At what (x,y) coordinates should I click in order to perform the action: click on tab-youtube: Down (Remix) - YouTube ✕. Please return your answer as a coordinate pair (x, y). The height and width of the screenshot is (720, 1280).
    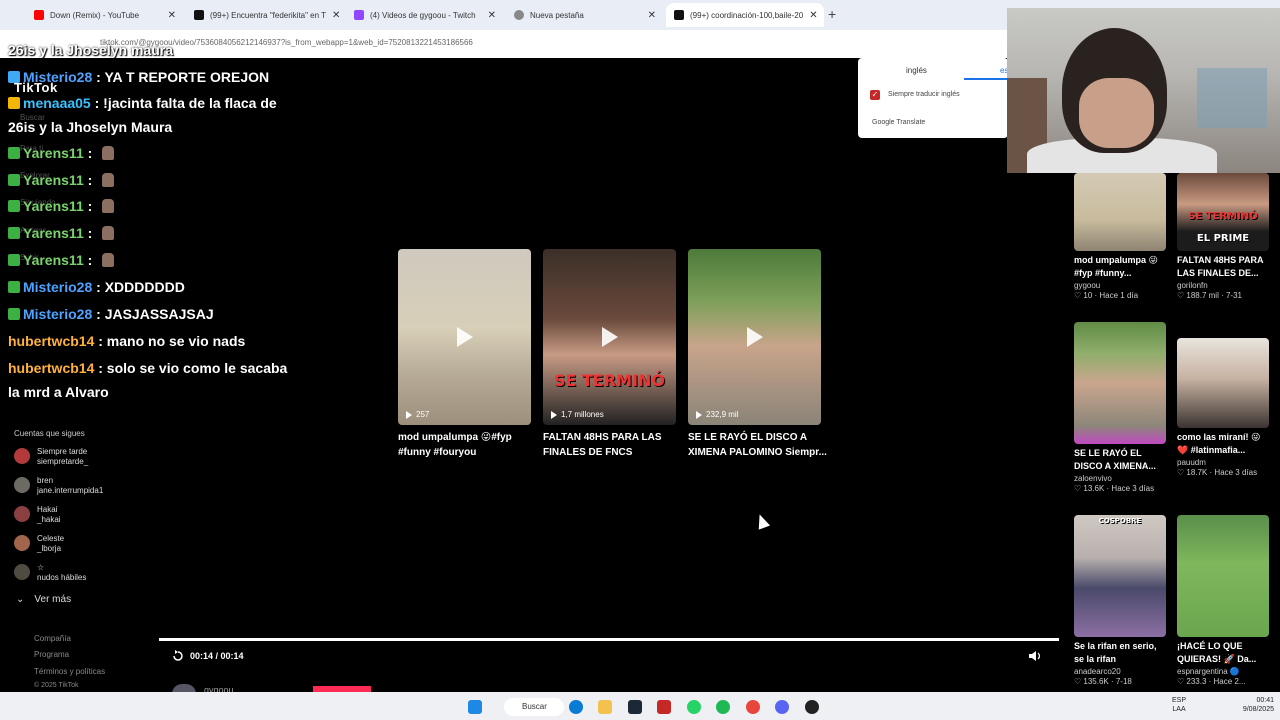
    Looking at the image, I should click on (105, 15).